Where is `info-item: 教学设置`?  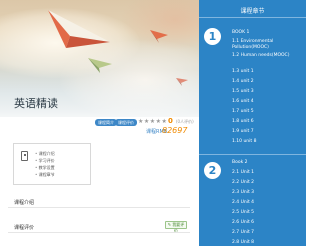 info-item: 教学设置 is located at coordinates (45, 167).